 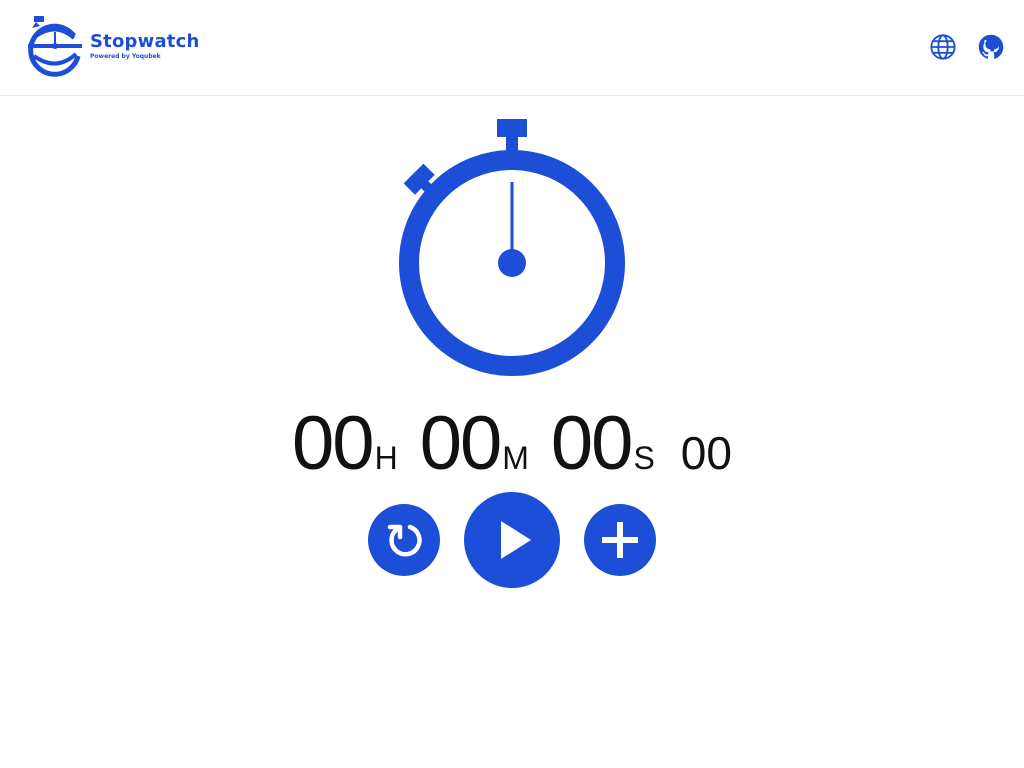 I want to click on seconds-value: 00, so click(x=592, y=443).